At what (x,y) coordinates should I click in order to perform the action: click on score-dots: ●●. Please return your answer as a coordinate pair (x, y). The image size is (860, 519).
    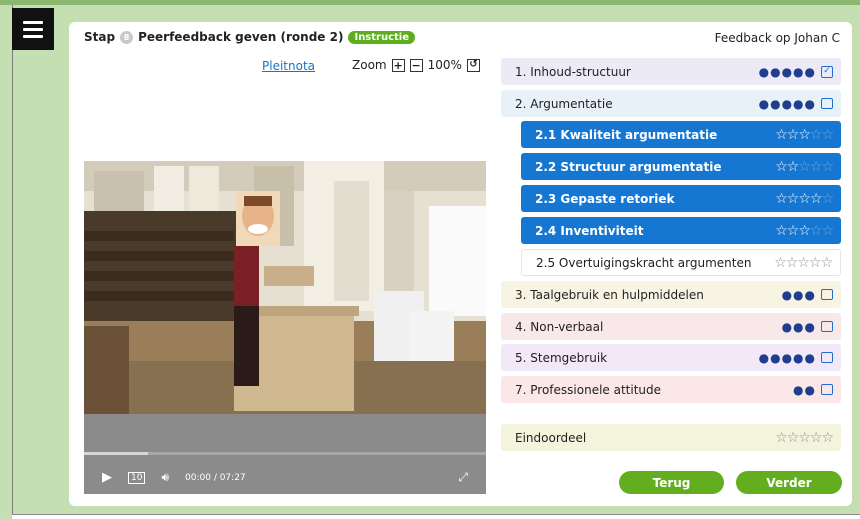
    Looking at the image, I should click on (804, 389).